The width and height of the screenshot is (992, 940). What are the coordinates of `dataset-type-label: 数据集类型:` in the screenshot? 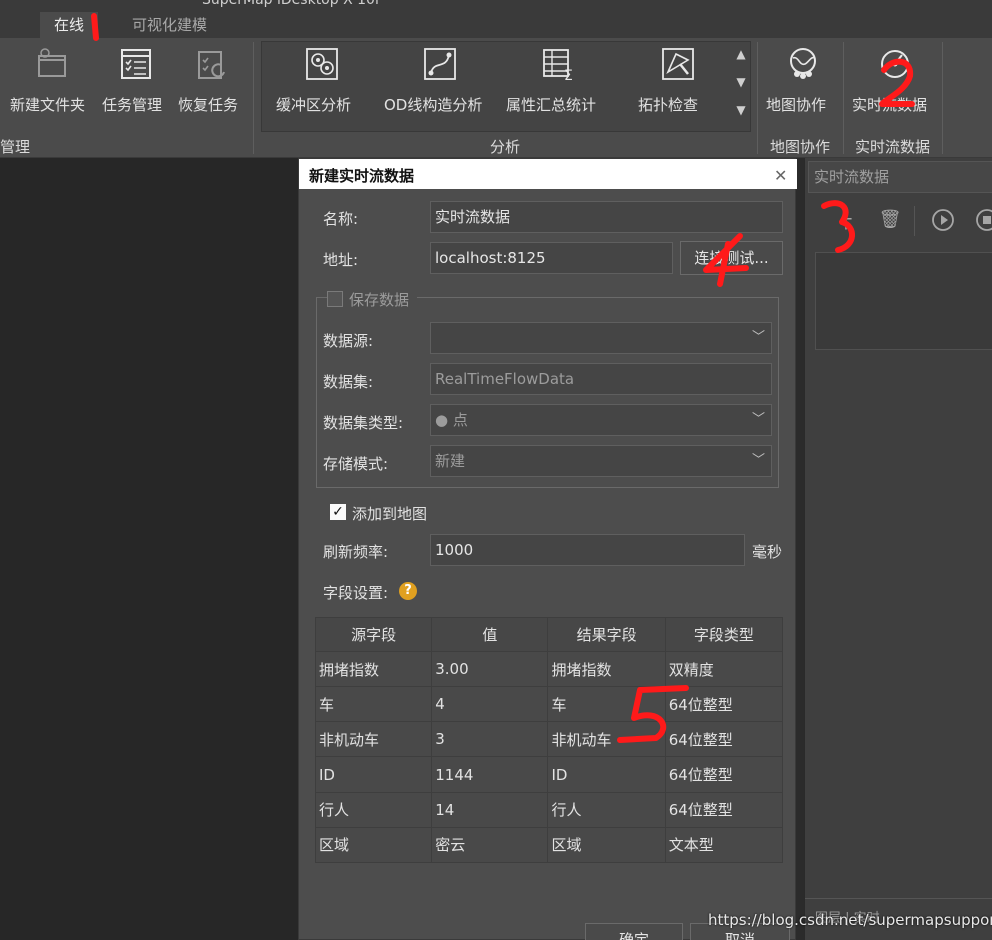 It's located at (363, 423).